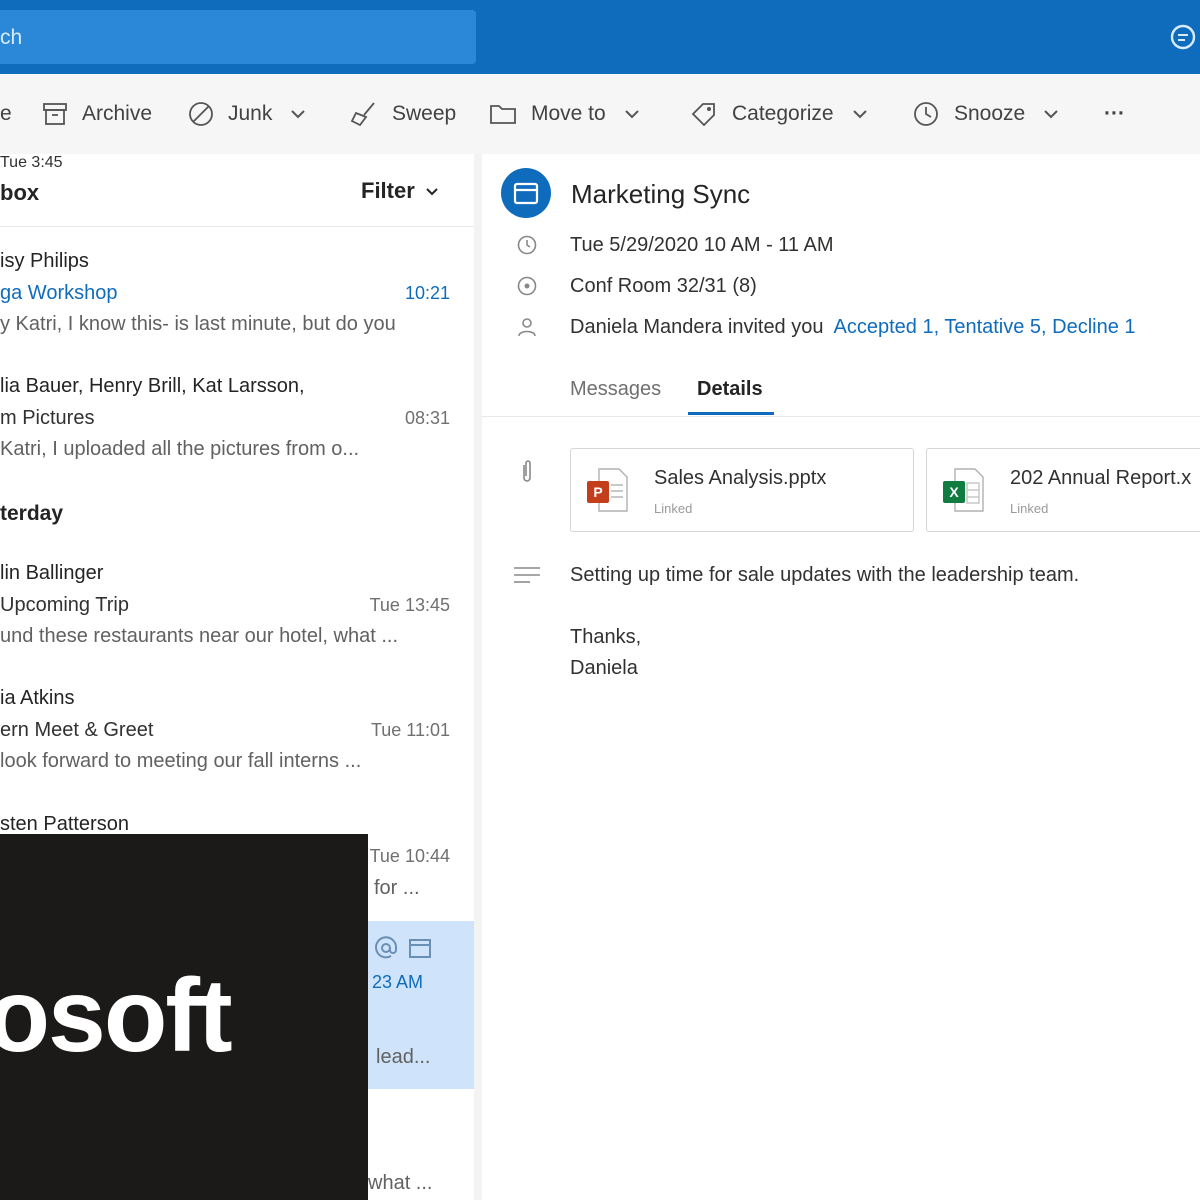  Describe the element at coordinates (568, 113) in the screenshot. I see `move-to-label: Move to` at that location.